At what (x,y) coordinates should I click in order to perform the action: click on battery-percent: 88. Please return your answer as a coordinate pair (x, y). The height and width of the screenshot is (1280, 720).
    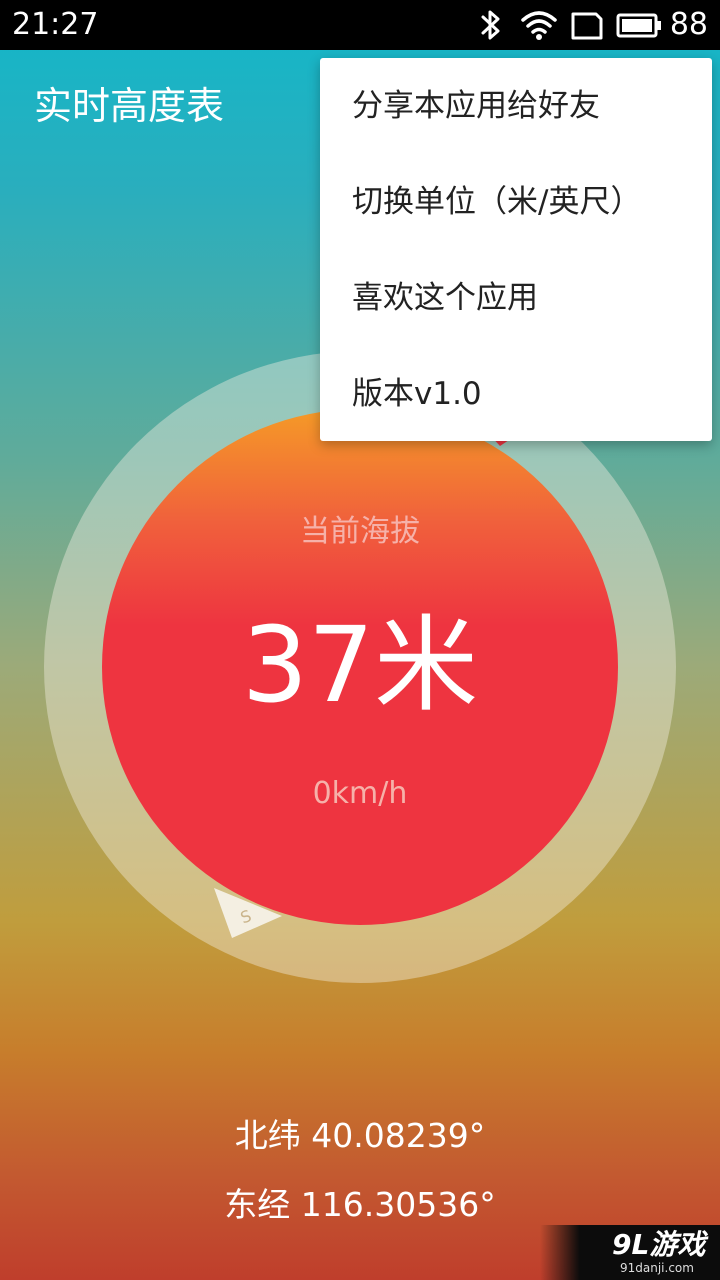
    Looking at the image, I should click on (688, 24).